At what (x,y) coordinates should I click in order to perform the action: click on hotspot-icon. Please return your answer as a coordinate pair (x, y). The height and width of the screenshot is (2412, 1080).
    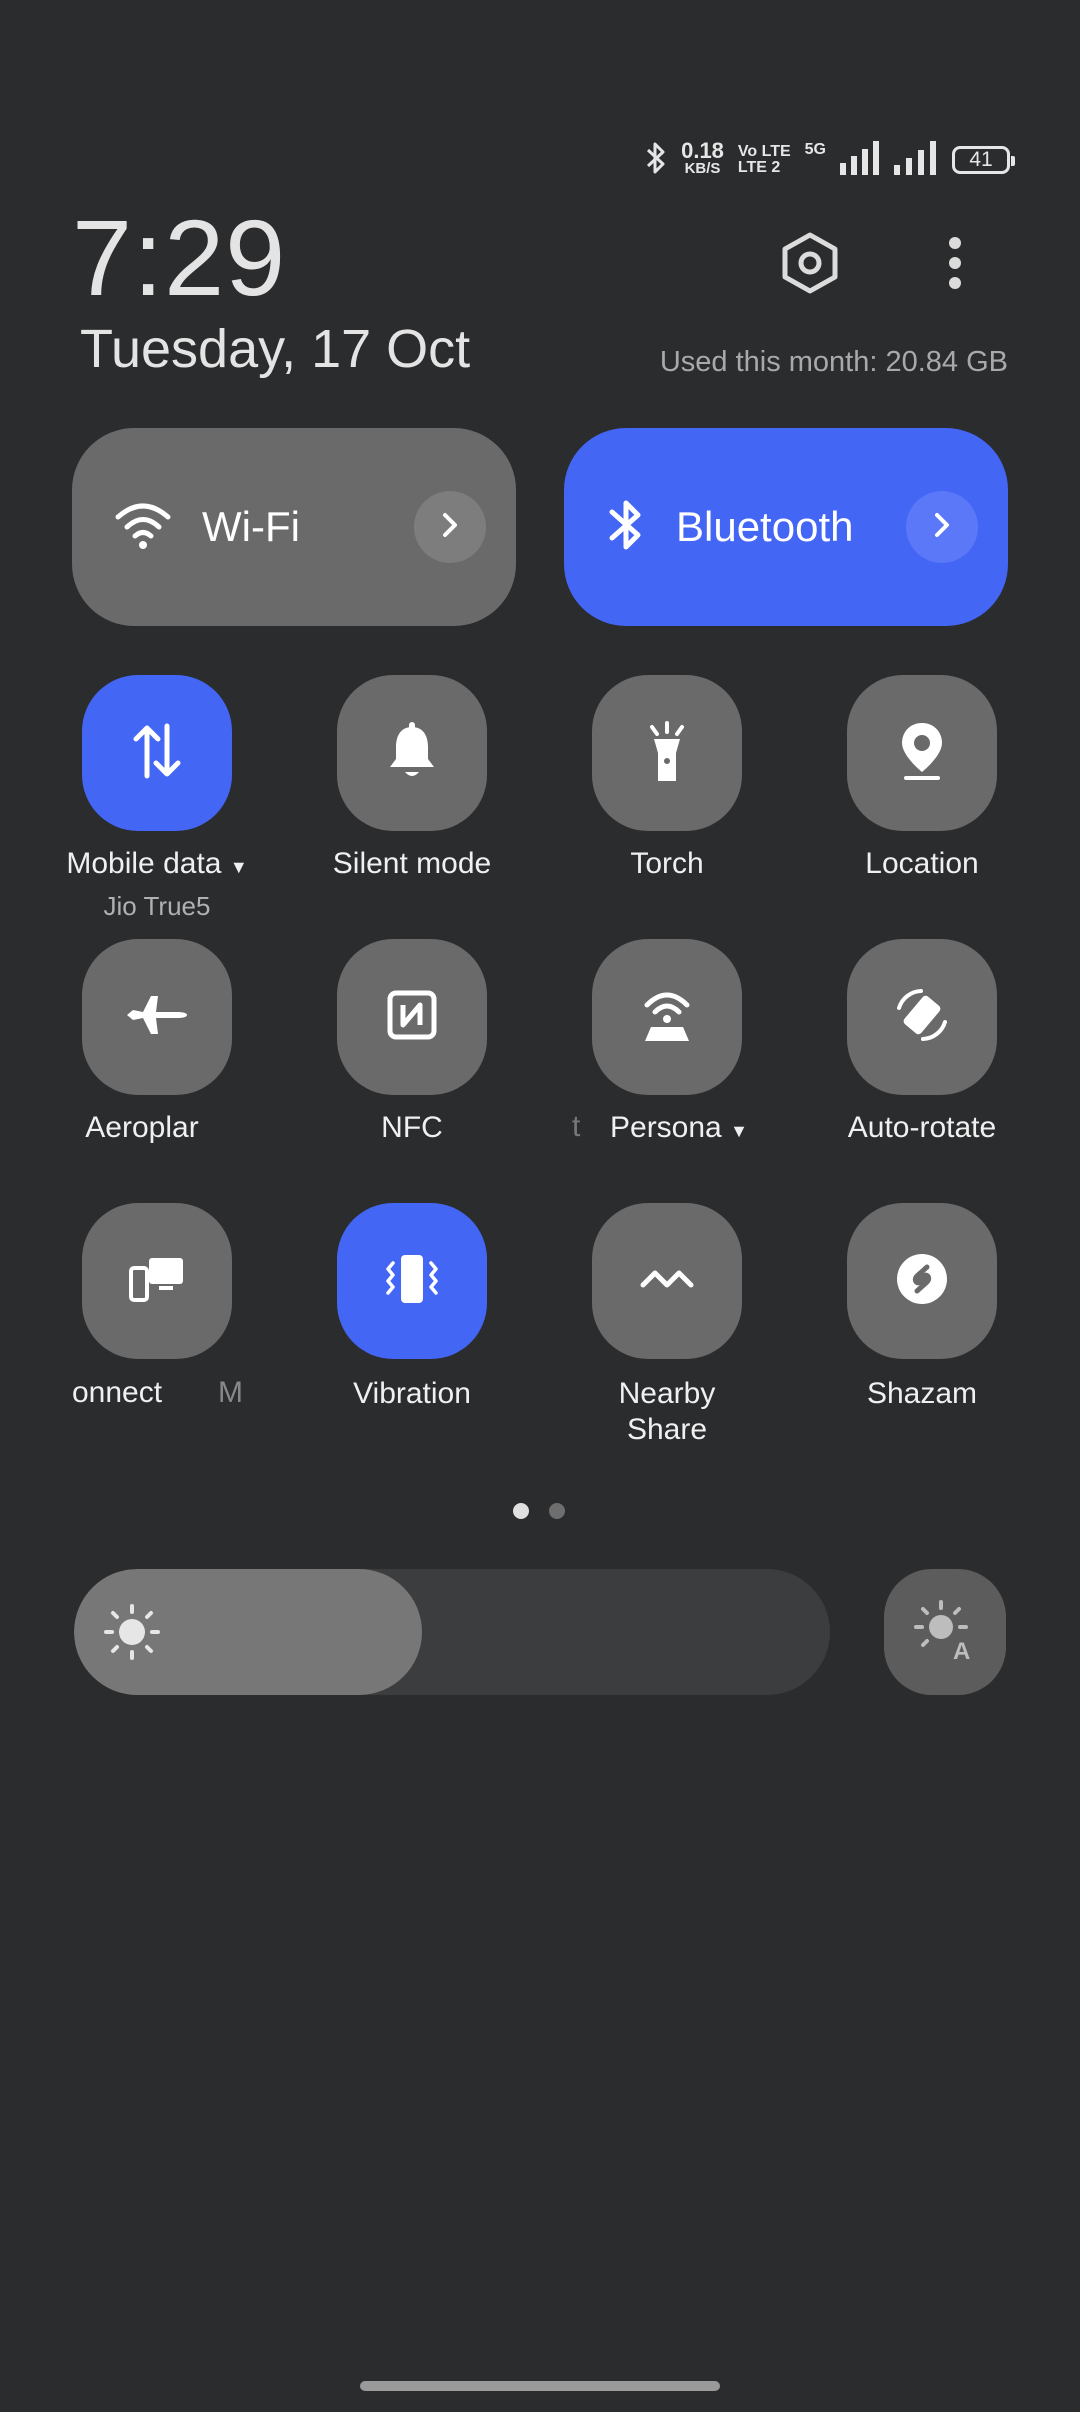
    Looking at the image, I should click on (667, 1017).